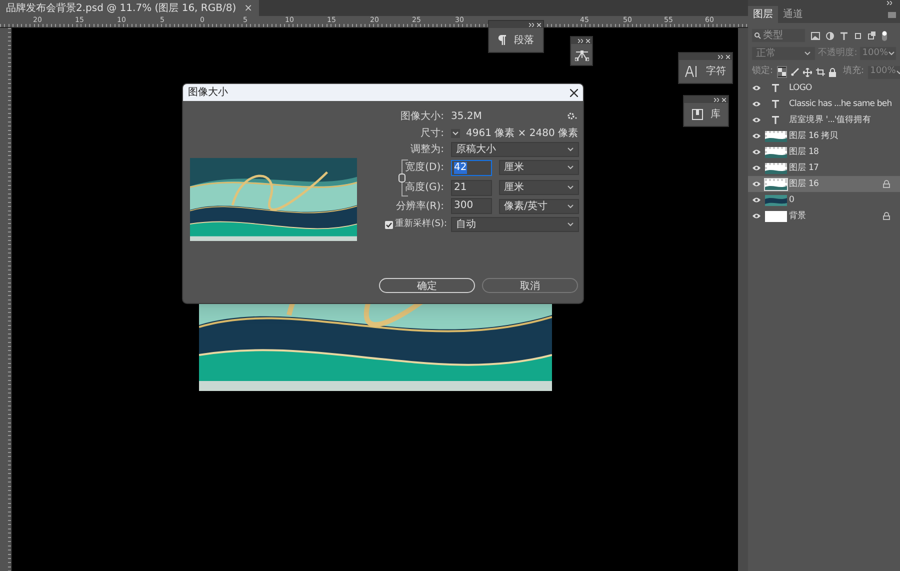 The image size is (900, 571). Describe the element at coordinates (793, 14) in the screenshot. I see `panel-tab: 通道` at that location.